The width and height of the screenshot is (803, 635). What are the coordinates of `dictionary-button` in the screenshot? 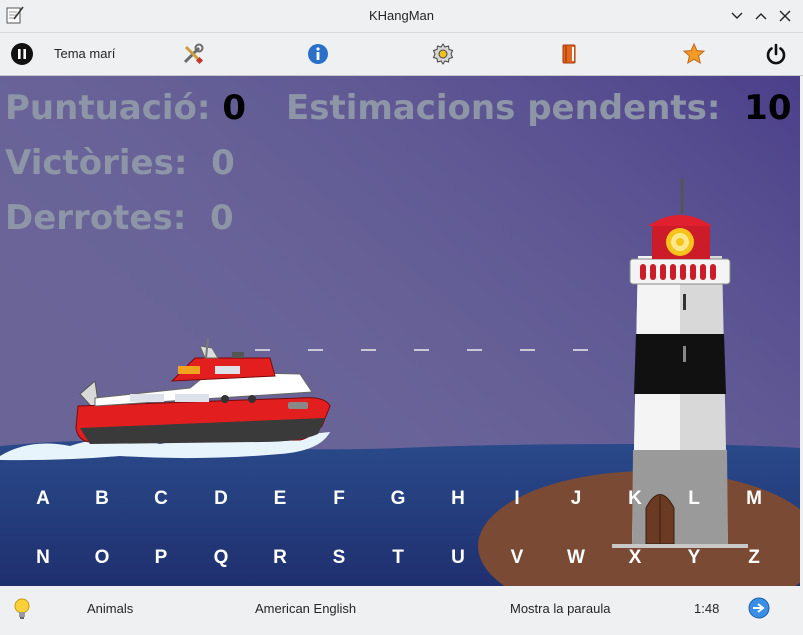 It's located at (569, 54).